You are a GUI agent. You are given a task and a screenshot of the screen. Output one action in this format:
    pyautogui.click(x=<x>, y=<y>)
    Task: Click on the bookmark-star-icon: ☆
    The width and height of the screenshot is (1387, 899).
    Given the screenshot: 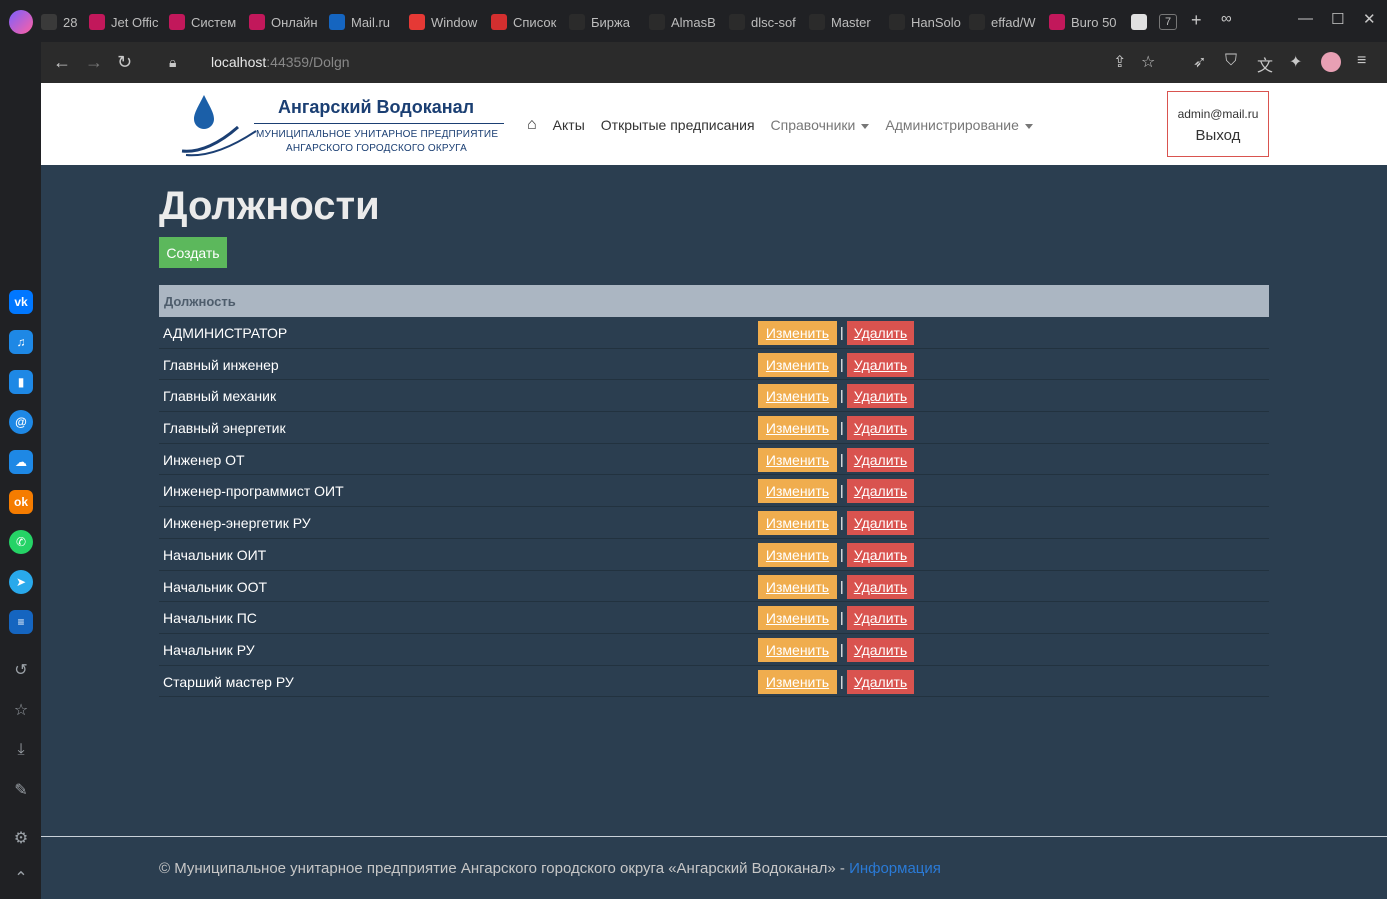 What is the action you would take?
    pyautogui.click(x=21, y=710)
    